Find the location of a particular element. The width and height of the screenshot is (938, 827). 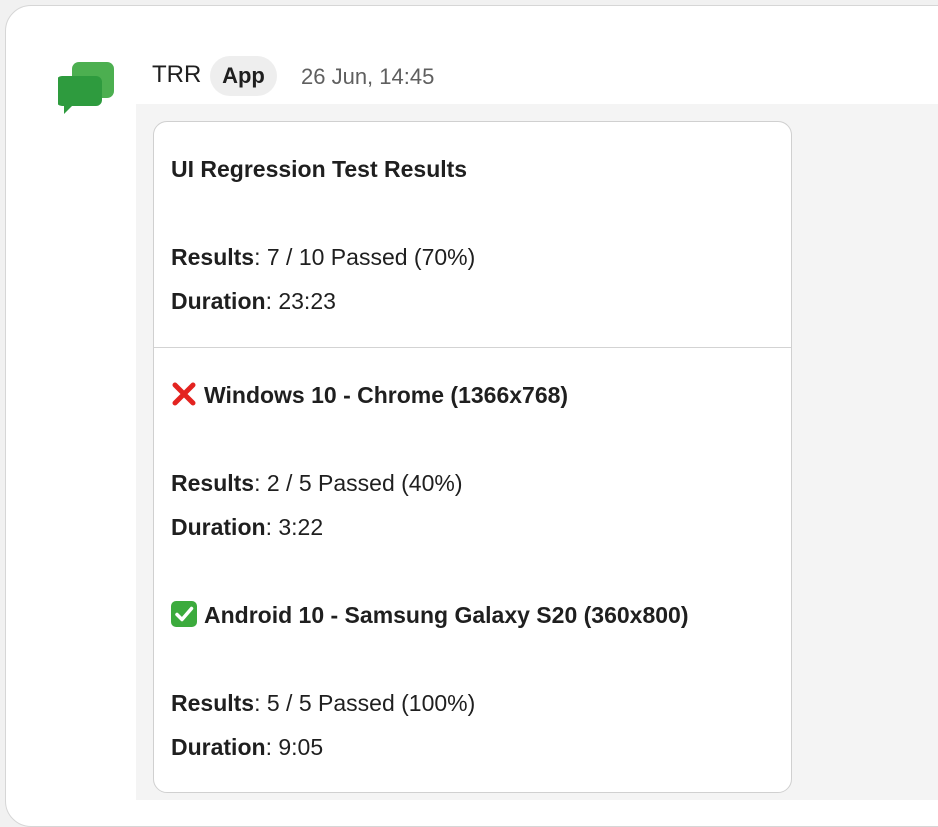

results-value: : 5 / 5 Passed (100%) is located at coordinates (365, 703).